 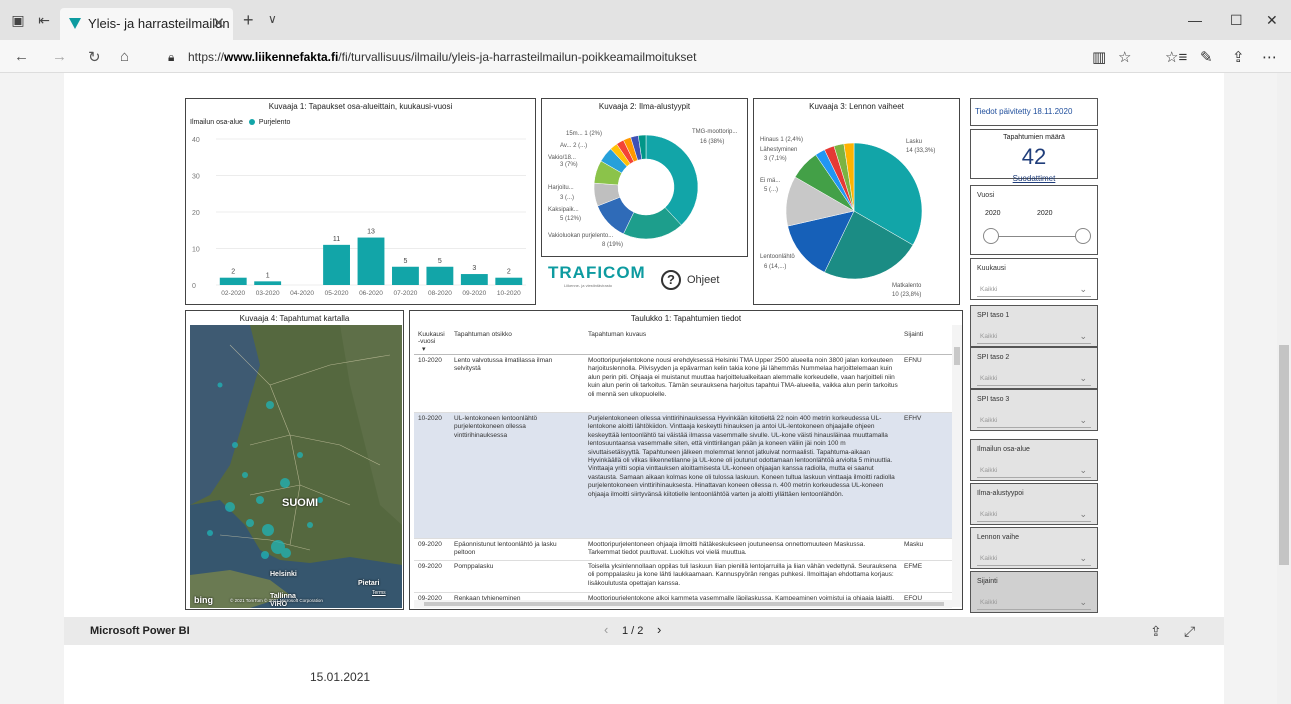 I want to click on table-vertical-scrollbar, so click(x=957, y=466).